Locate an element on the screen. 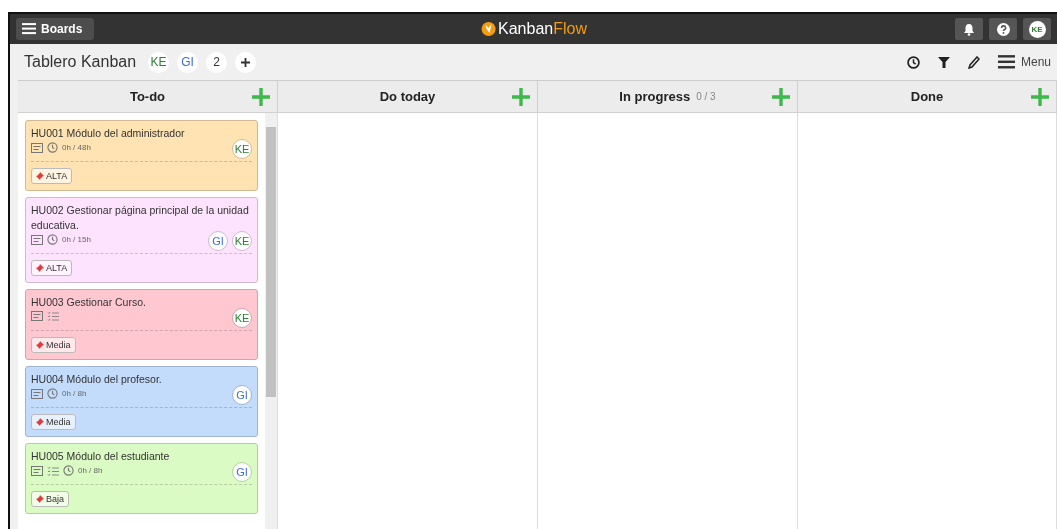 Image resolution: width=1057 pixels, height=529 pixels. notifications-button is located at coordinates (969, 29).